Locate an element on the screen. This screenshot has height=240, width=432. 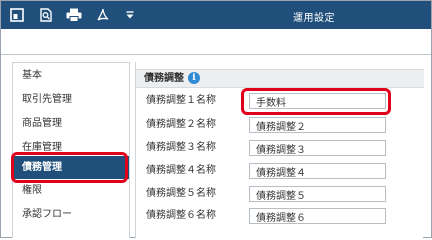
sidebar-item-approval-flow: 承認フロー is located at coordinates (71, 214).